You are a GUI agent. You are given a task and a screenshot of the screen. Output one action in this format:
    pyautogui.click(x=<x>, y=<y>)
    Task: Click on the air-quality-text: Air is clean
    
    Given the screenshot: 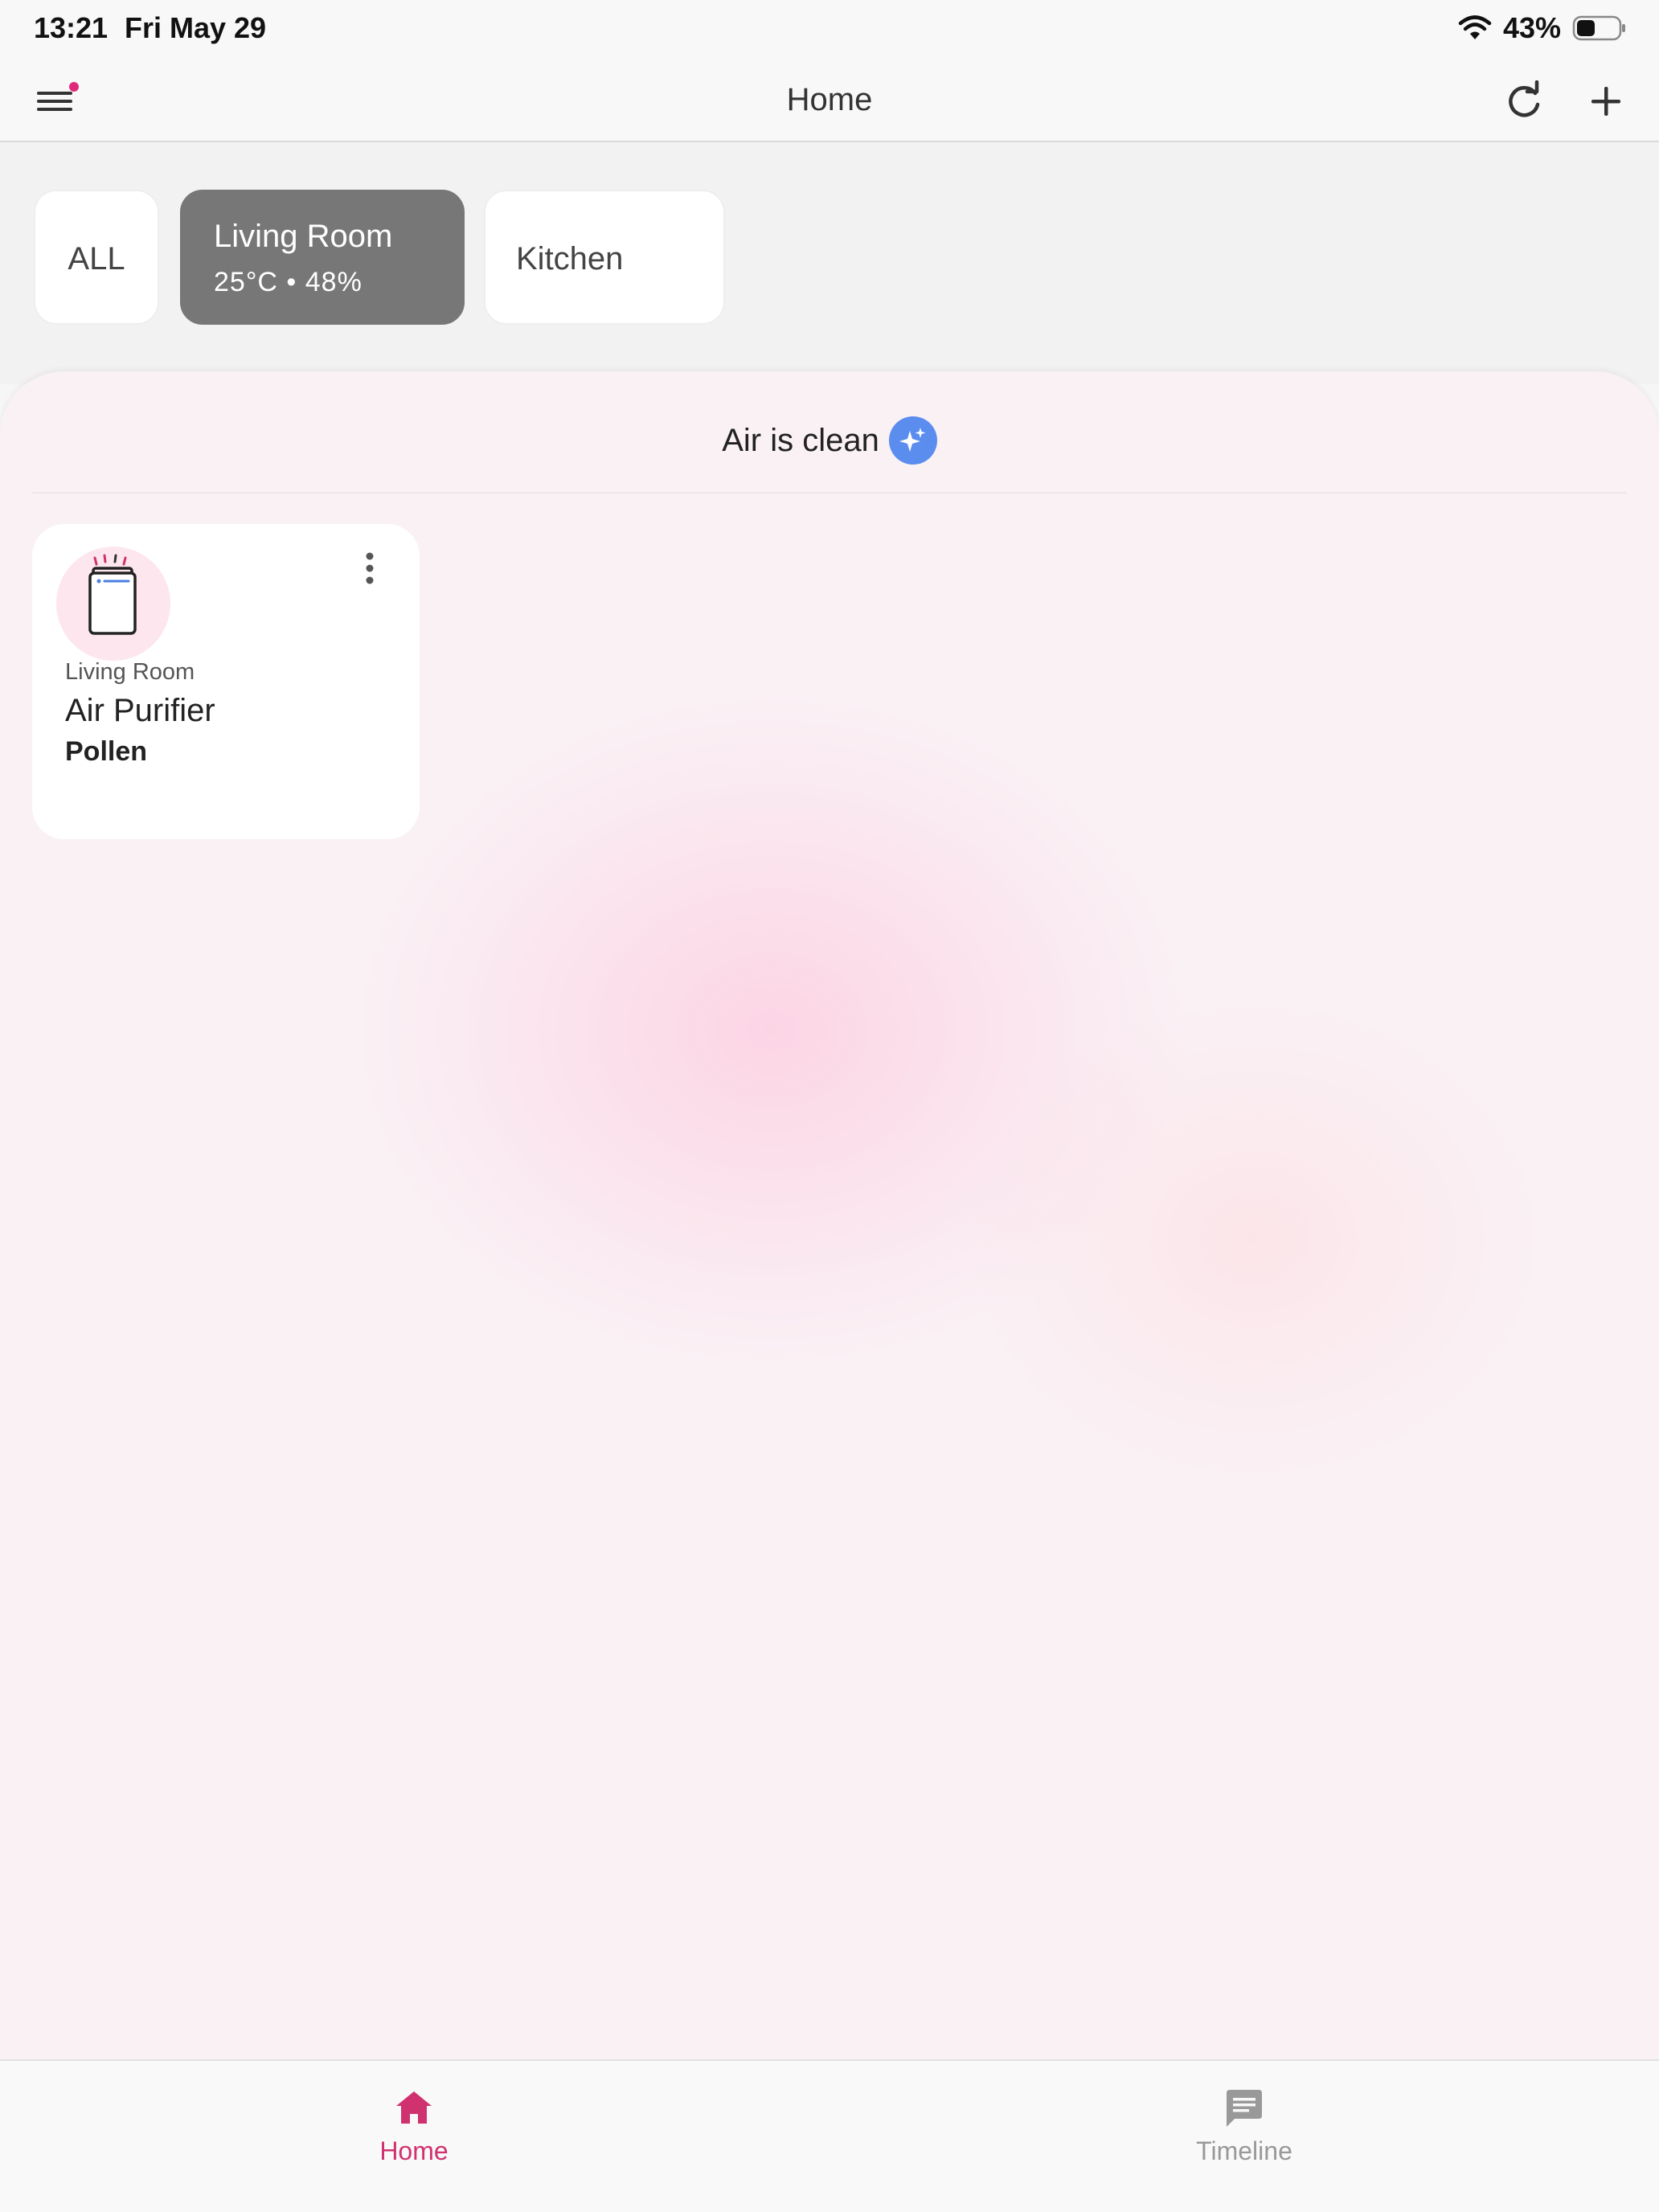 What is the action you would take?
    pyautogui.click(x=800, y=440)
    